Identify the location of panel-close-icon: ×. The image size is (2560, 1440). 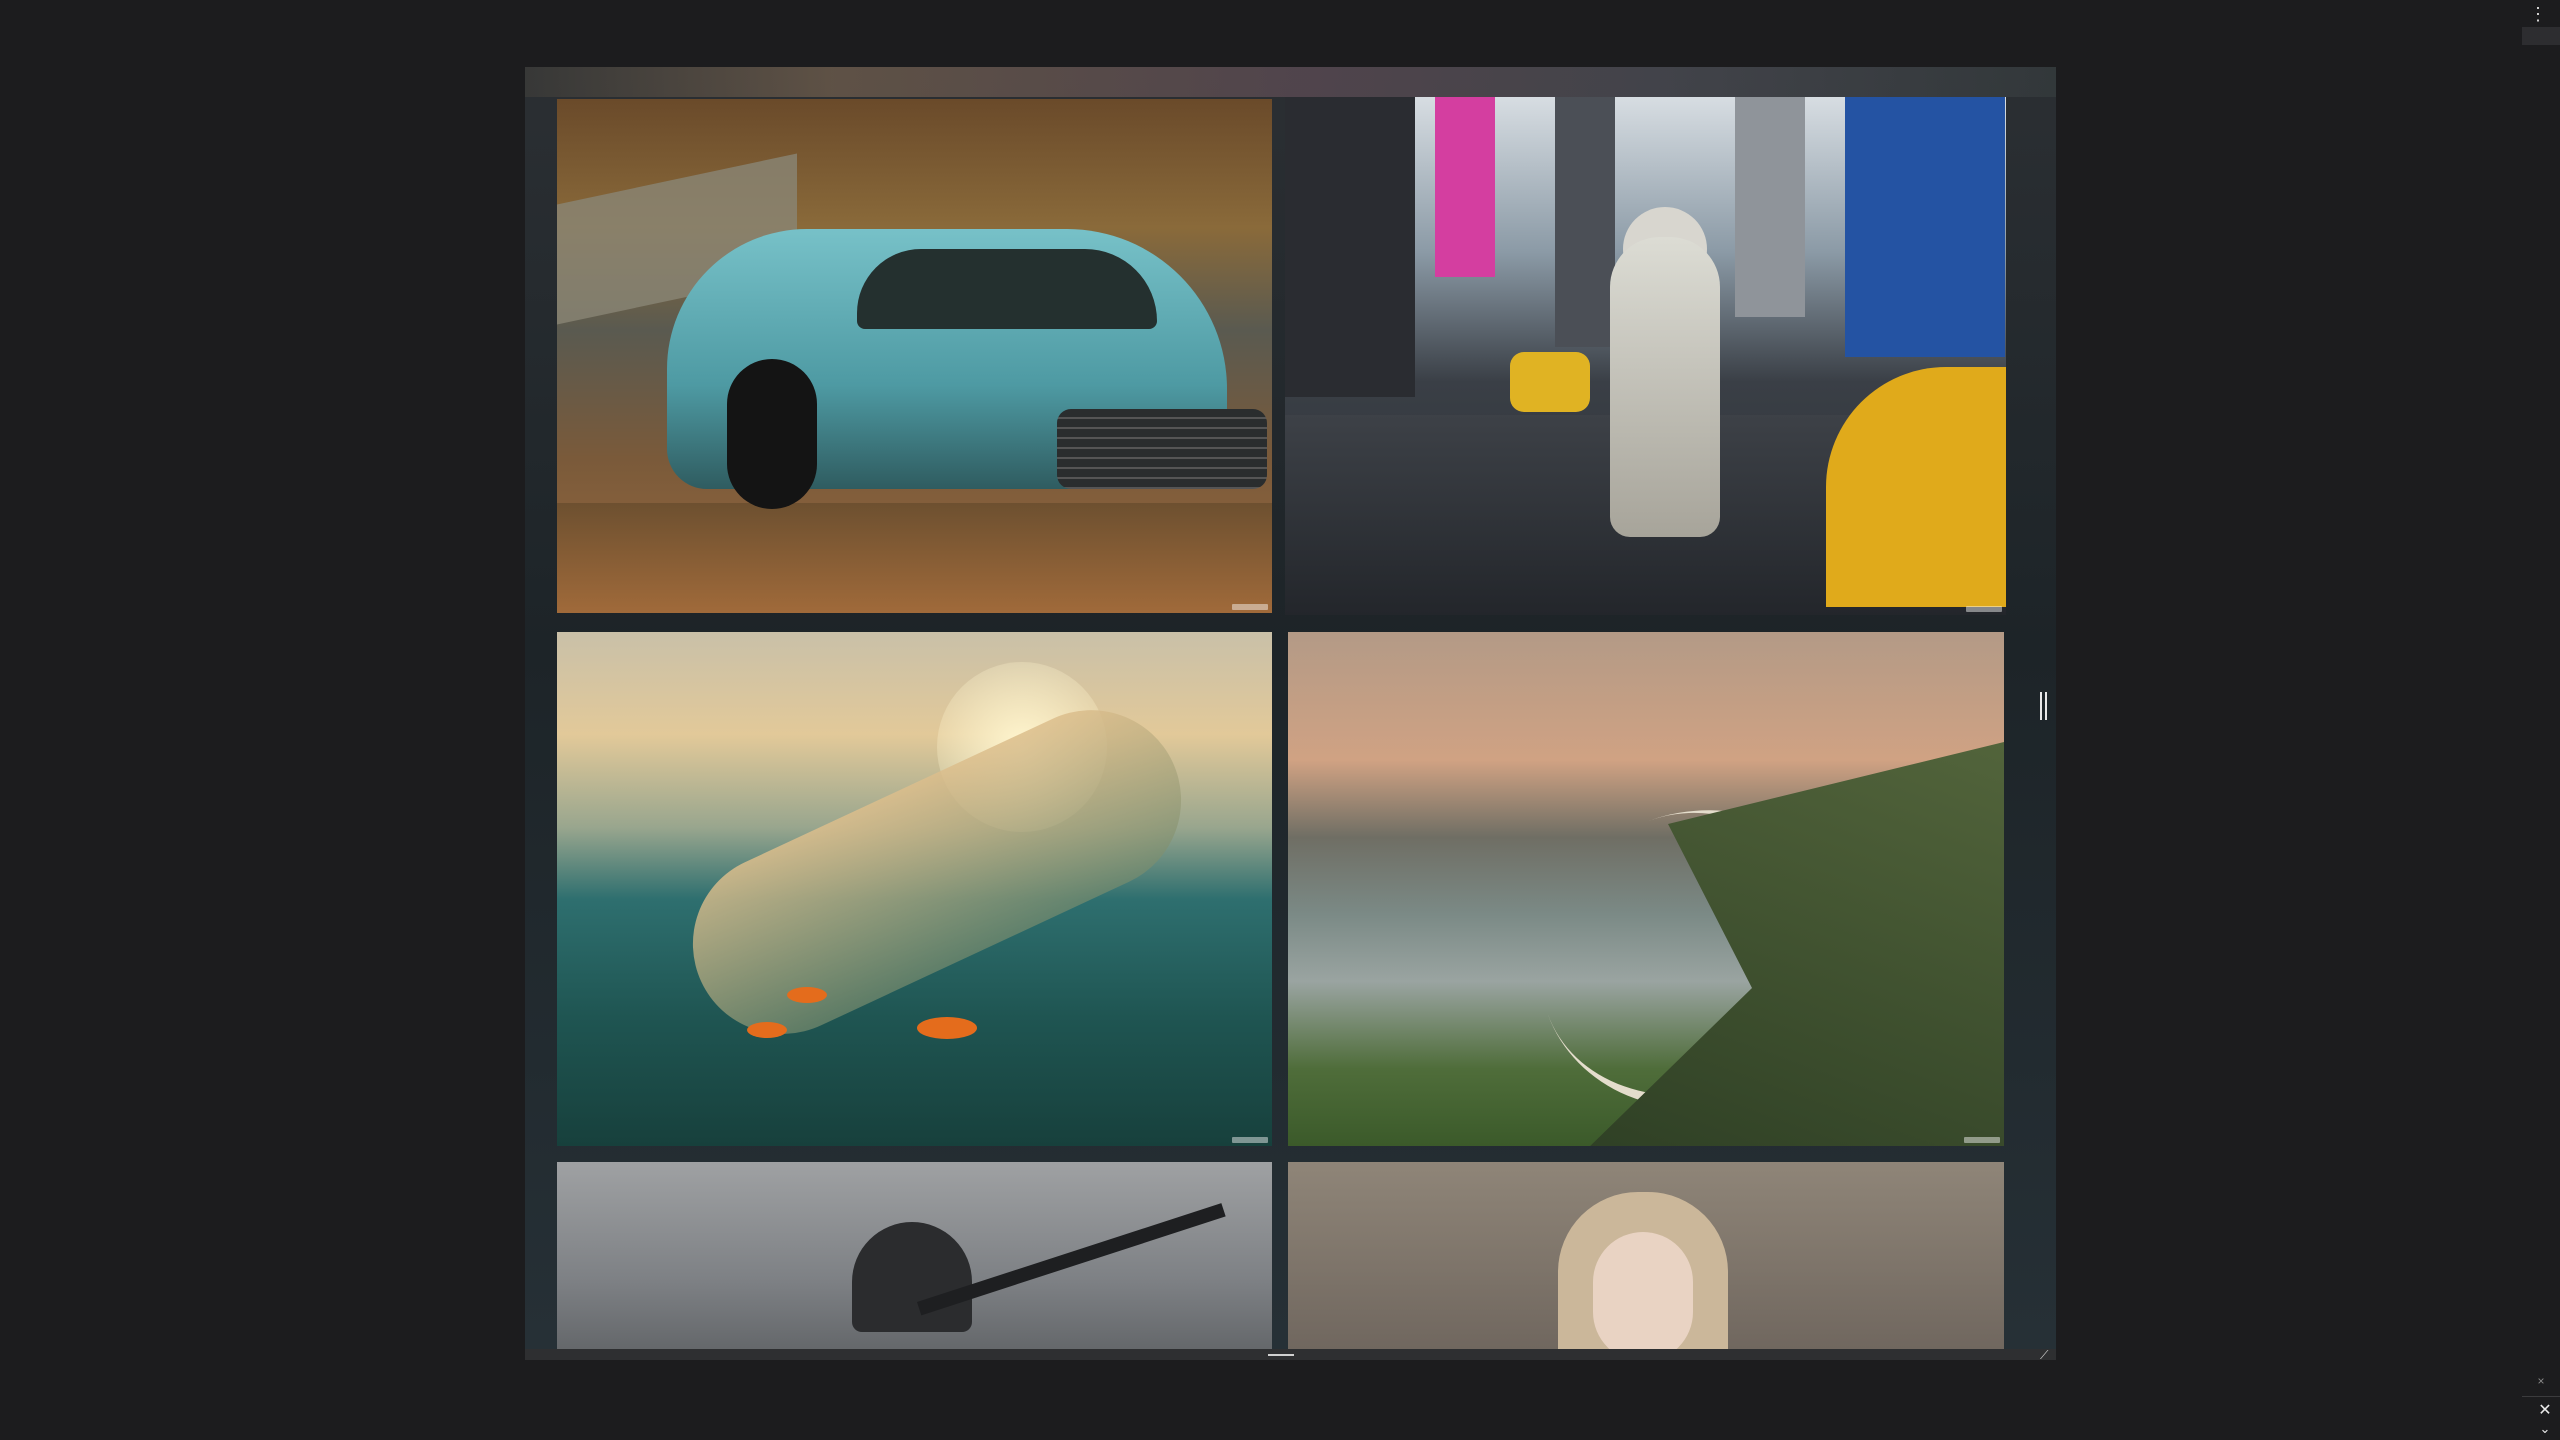
(2541, 1381).